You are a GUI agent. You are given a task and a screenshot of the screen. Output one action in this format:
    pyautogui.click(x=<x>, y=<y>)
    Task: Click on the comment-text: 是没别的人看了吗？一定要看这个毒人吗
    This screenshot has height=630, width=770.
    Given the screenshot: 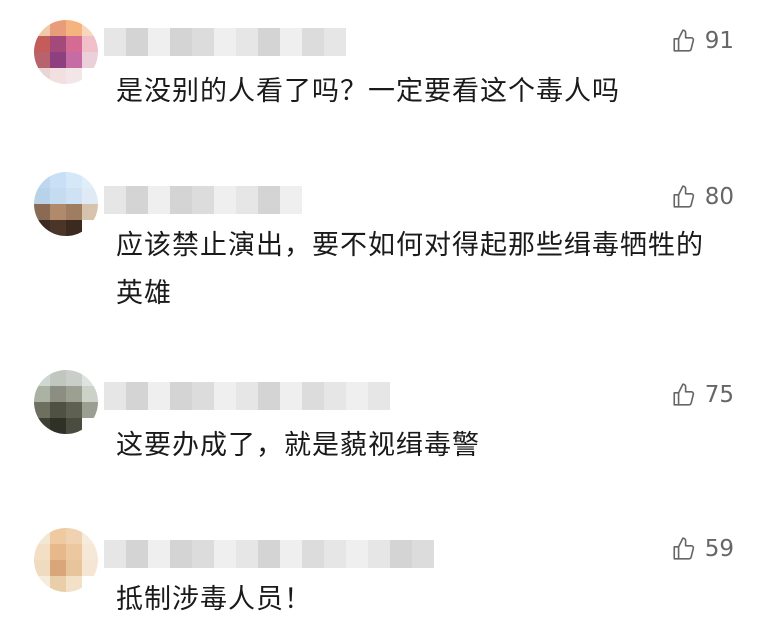 What is the action you would take?
    pyautogui.click(x=368, y=91)
    